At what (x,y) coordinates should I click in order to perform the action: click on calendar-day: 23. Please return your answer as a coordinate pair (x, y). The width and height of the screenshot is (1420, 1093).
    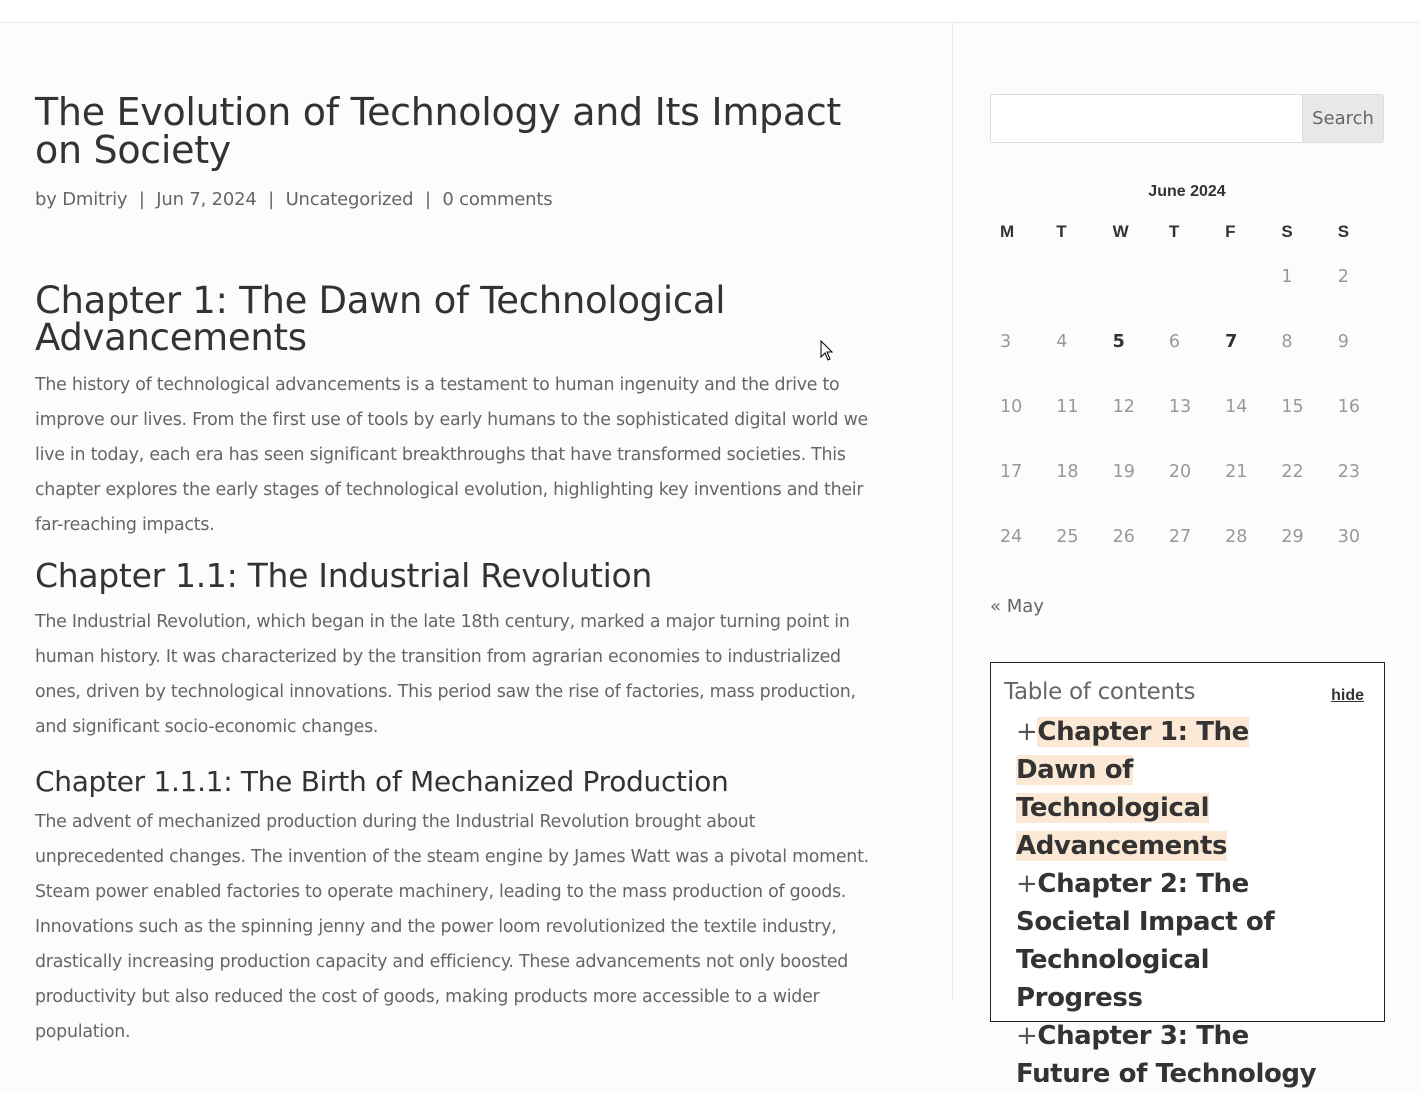
    Looking at the image, I should click on (1348, 471).